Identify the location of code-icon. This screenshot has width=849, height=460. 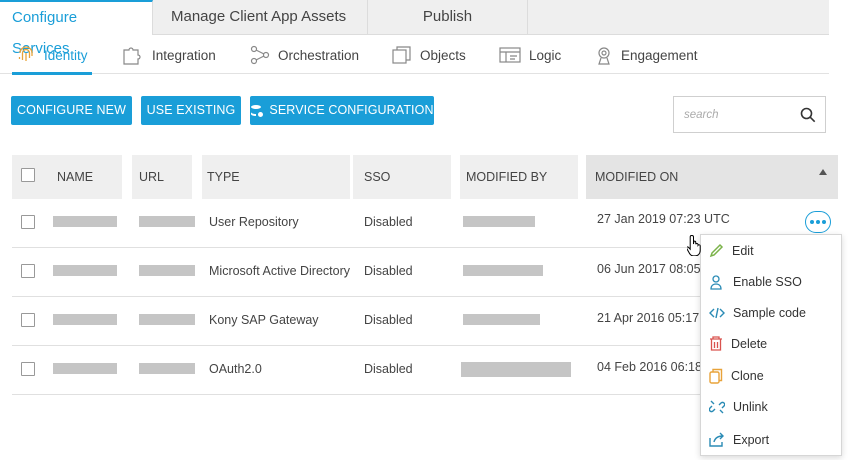
(717, 312).